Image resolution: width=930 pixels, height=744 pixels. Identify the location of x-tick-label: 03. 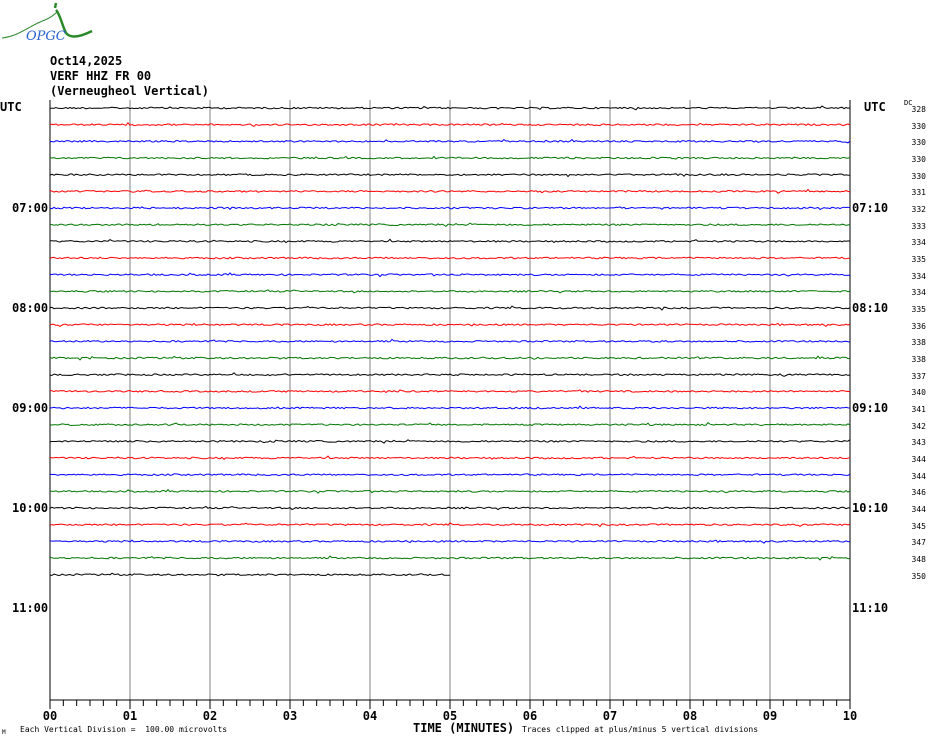
(290, 716).